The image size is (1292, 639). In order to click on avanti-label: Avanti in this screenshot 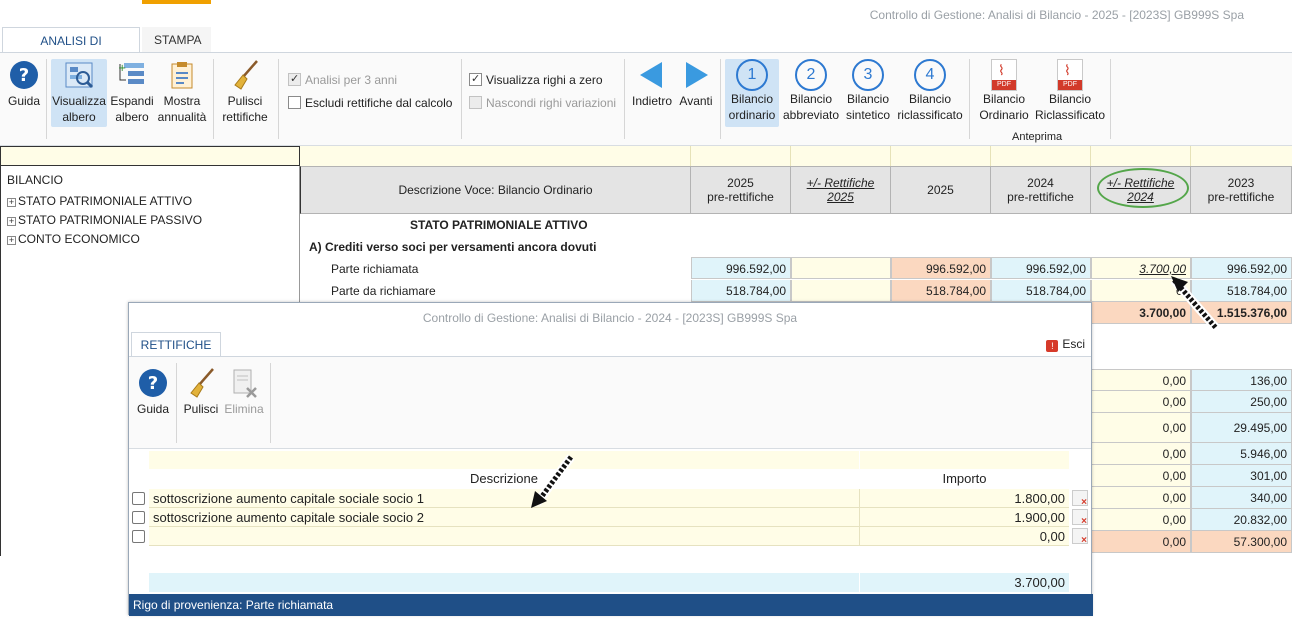, I will do `click(696, 101)`.